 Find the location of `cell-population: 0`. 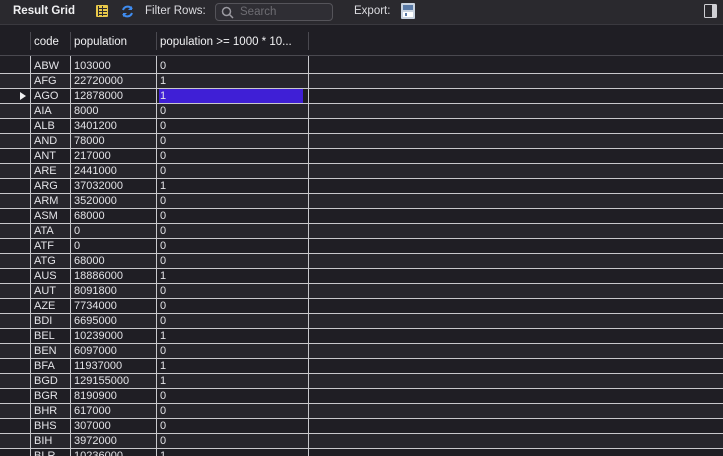

cell-population: 0 is located at coordinates (115, 246).